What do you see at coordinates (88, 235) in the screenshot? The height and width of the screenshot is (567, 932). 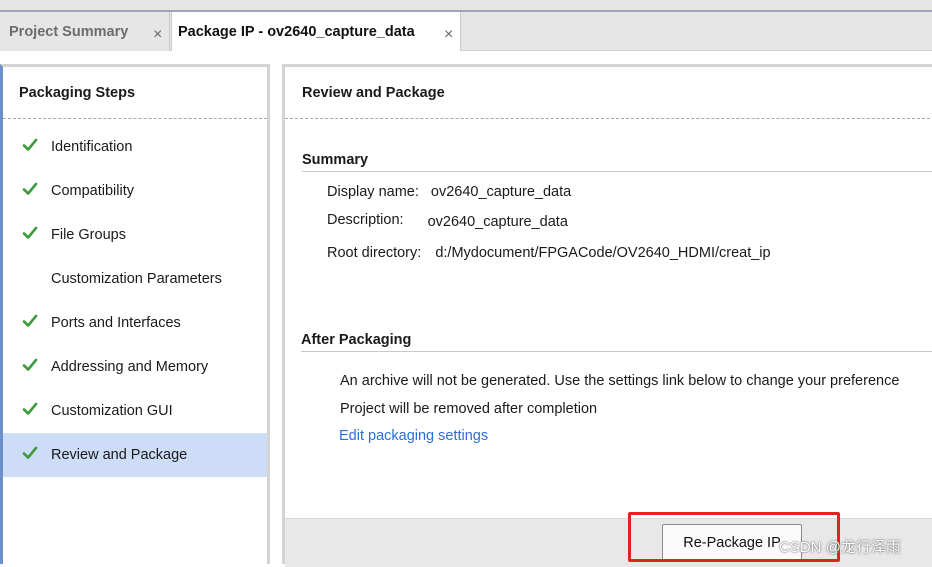 I see `step-label: File Groups` at bounding box center [88, 235].